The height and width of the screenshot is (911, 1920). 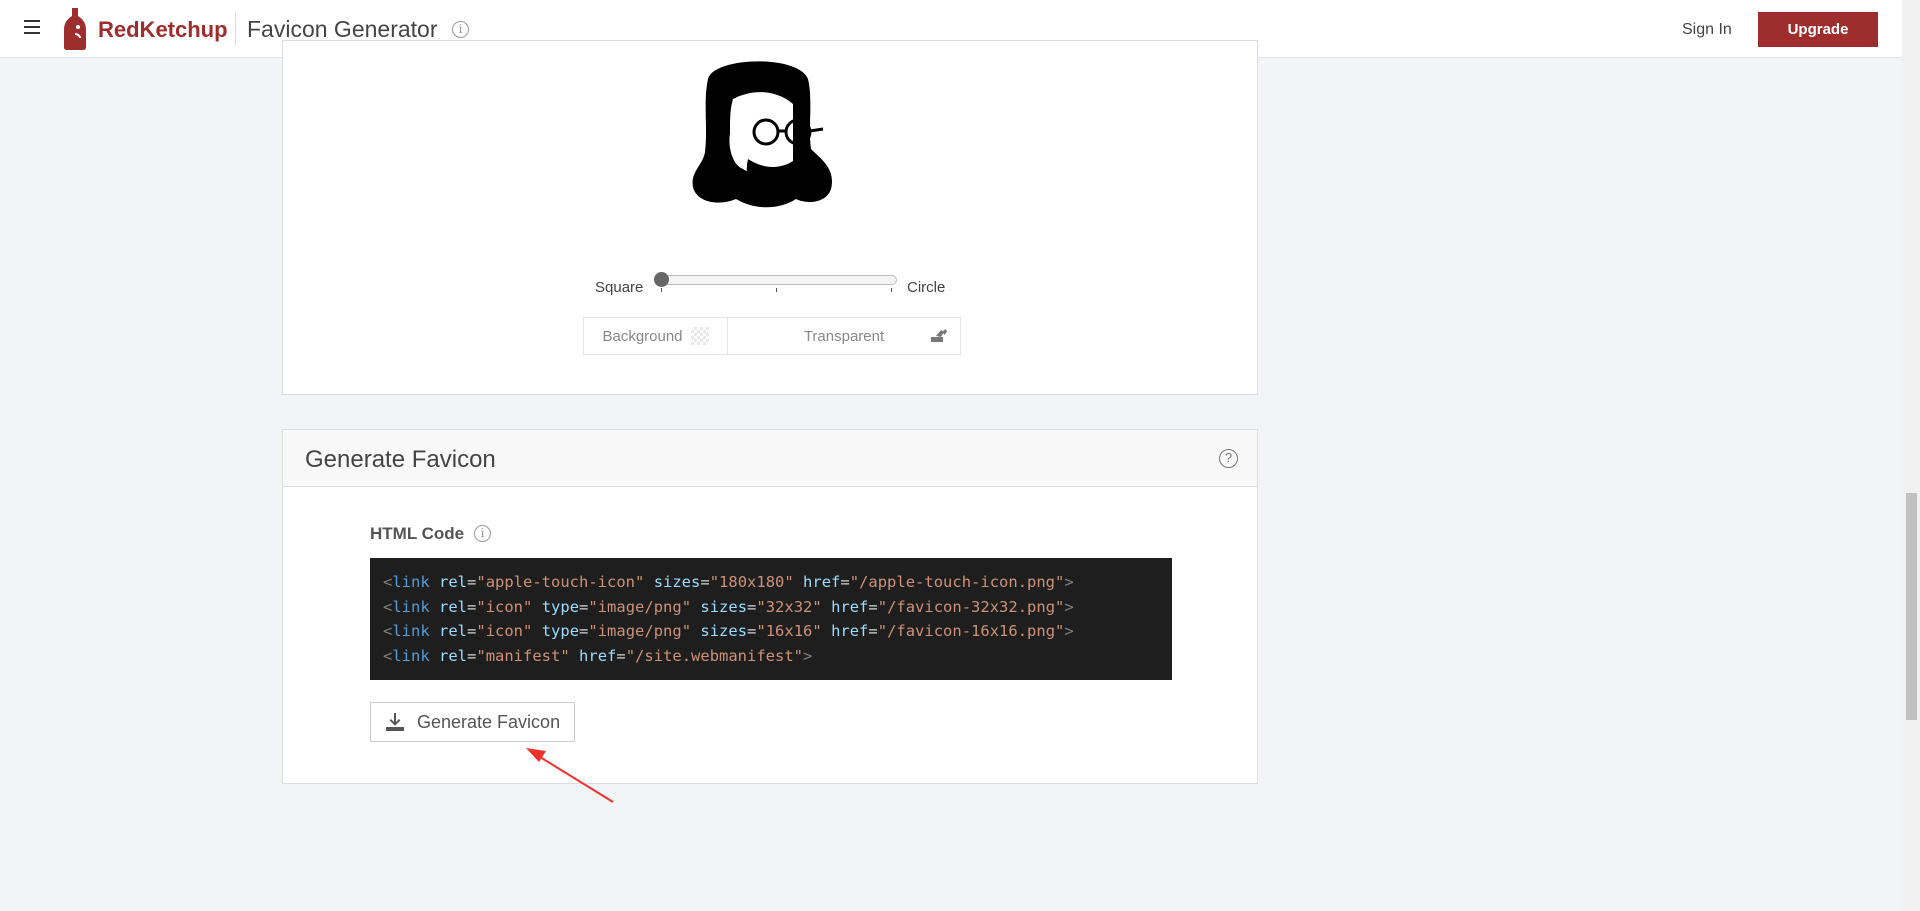 I want to click on scrollbar-thumb, so click(x=1911, y=606).